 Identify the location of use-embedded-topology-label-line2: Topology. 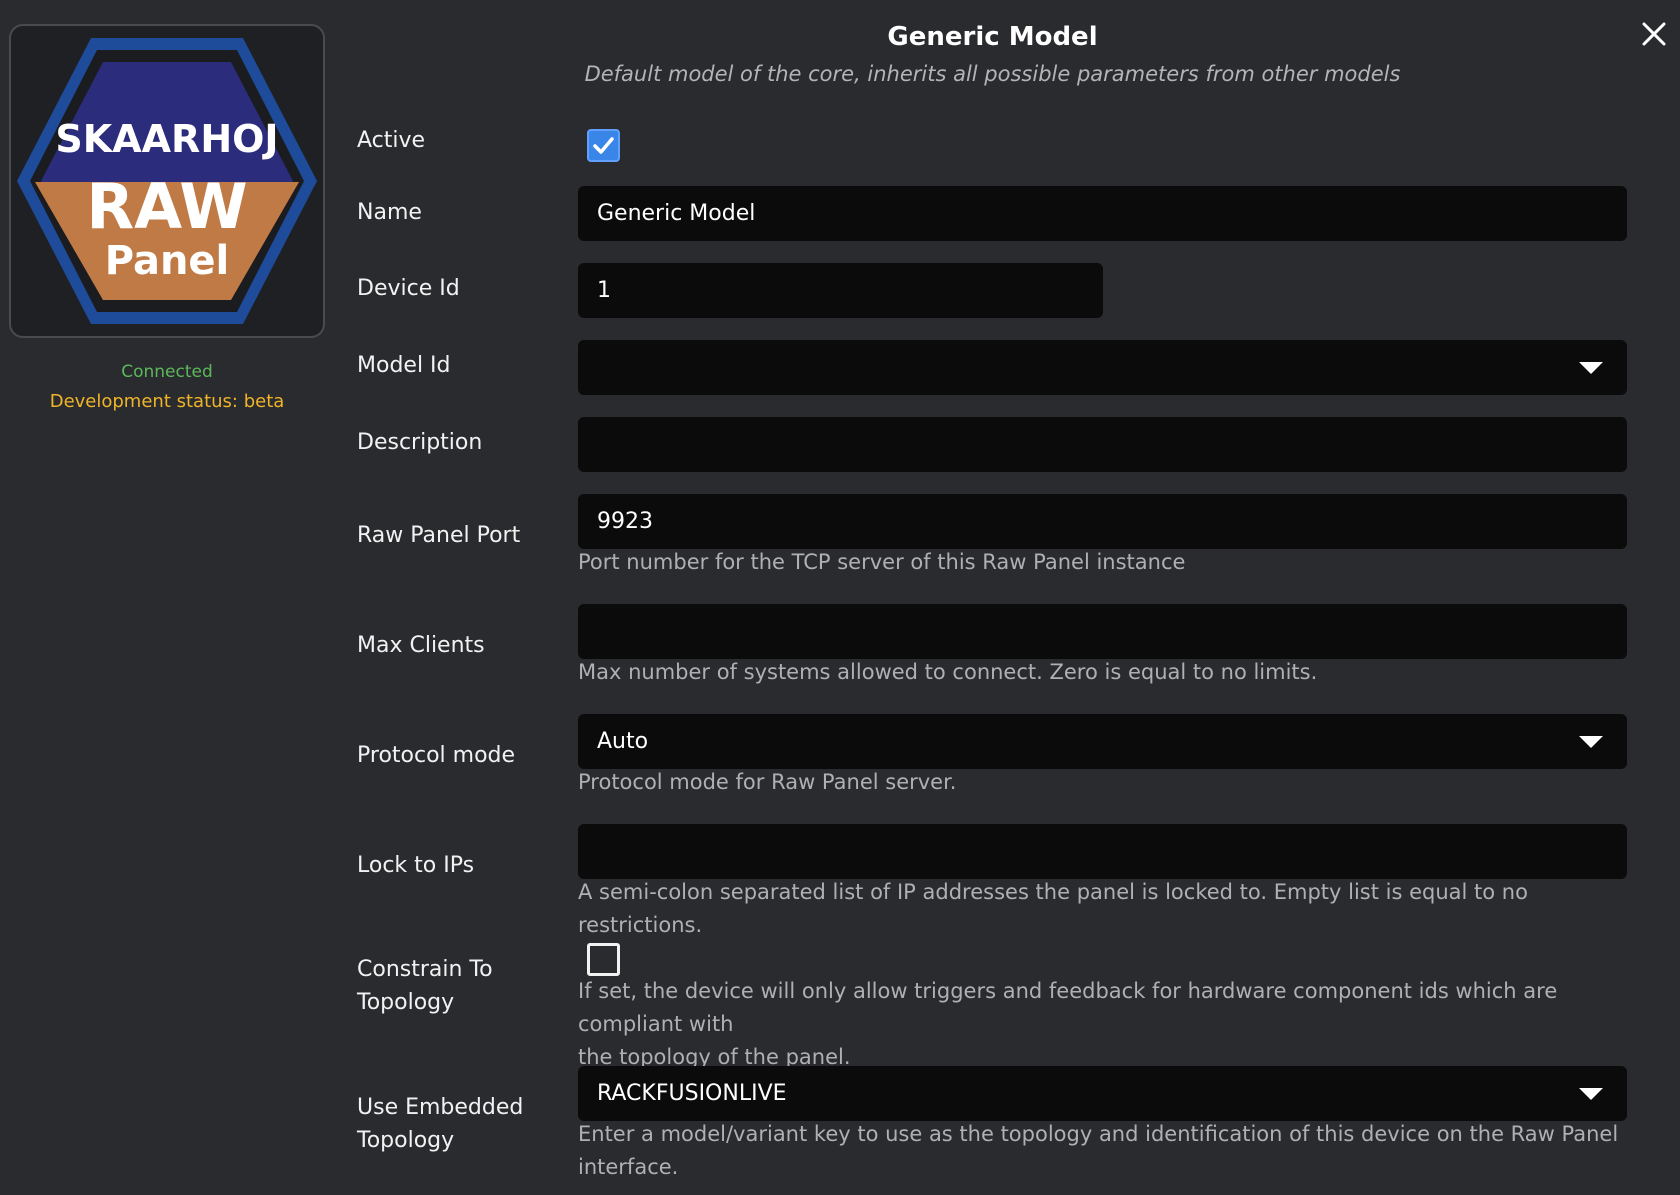
(406, 1140).